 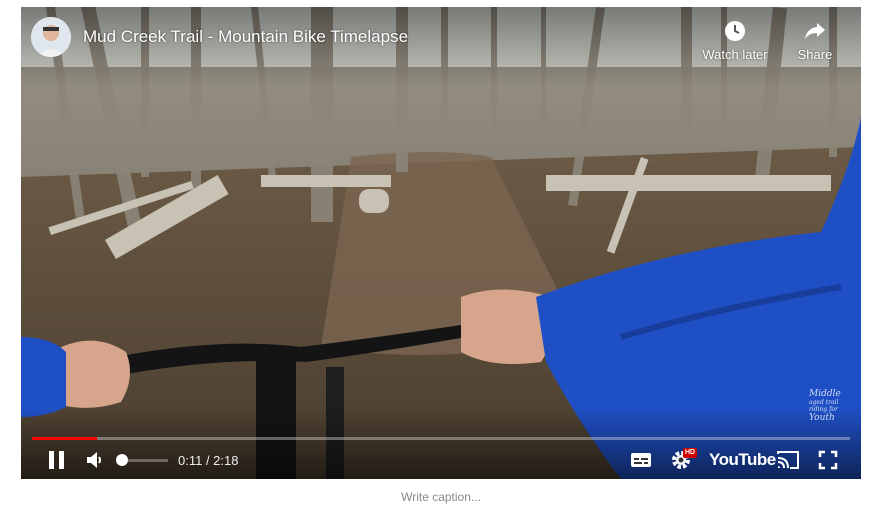 I want to click on time-display: 0:11 / 2:18, so click(x=208, y=460).